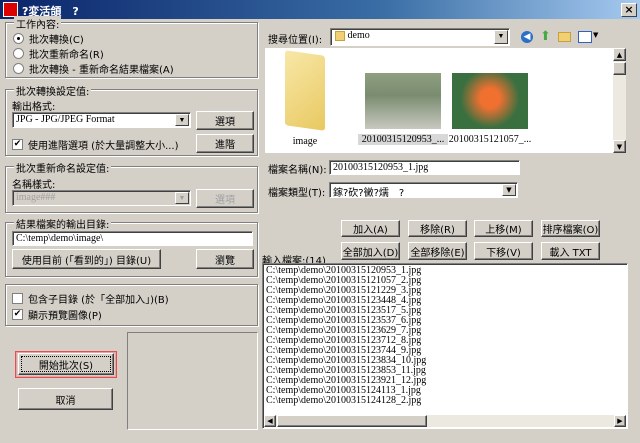 The width and height of the screenshot is (640, 443). I want to click on new-folder-icon, so click(564, 37).